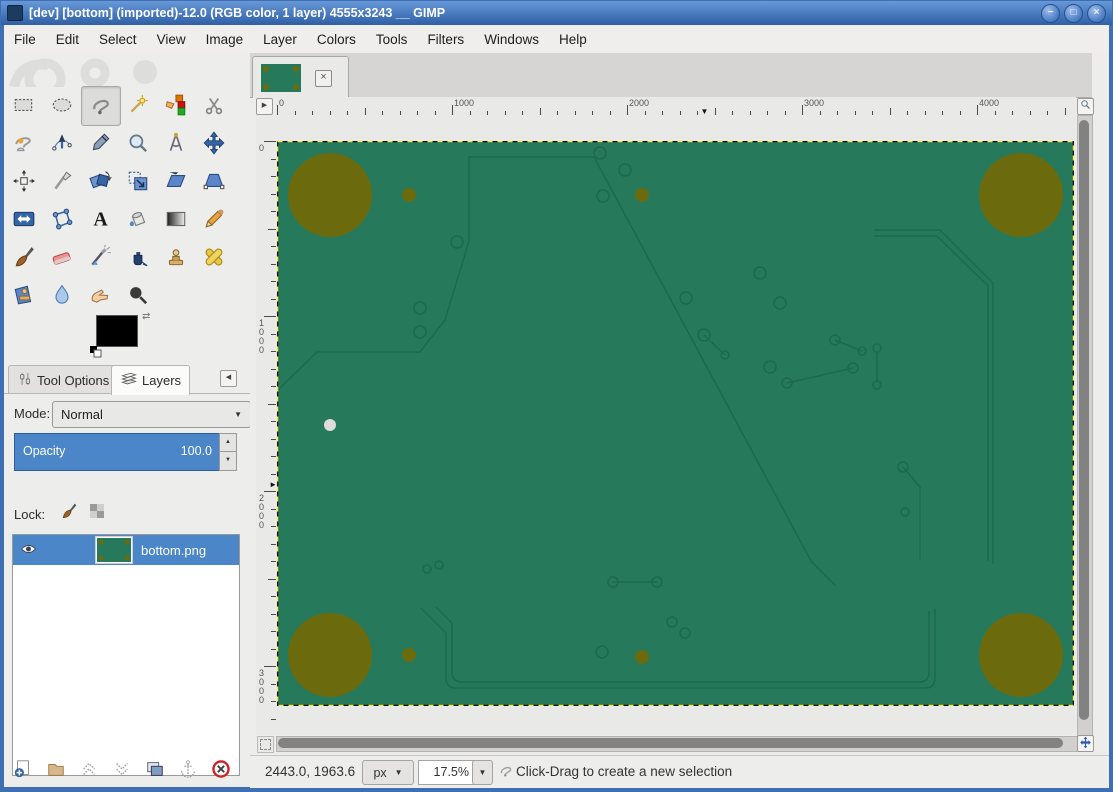 Image resolution: width=1113 pixels, height=792 pixels. I want to click on navigation-button, so click(1085, 743).